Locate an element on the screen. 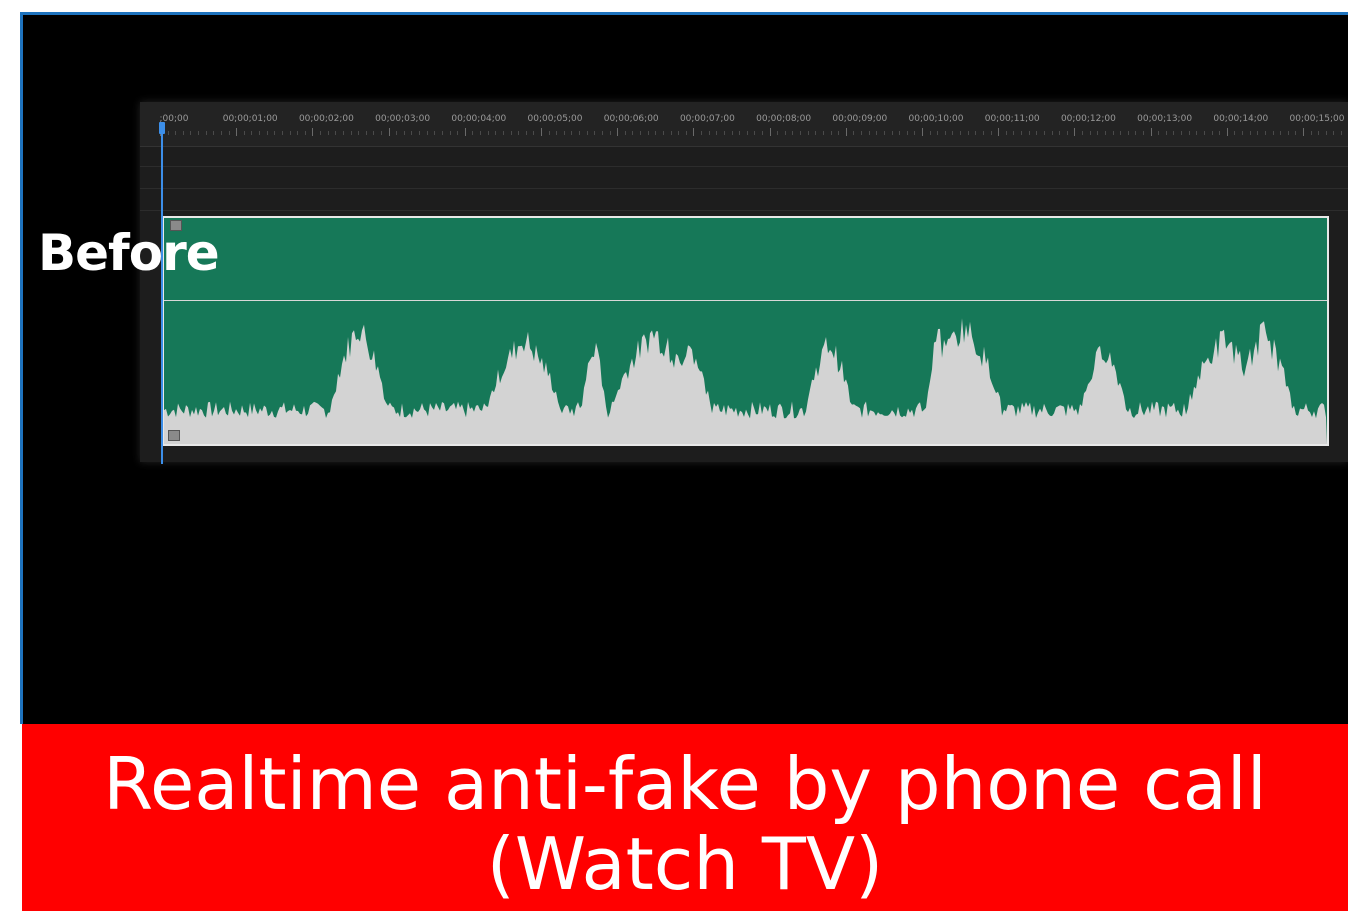 The height and width of the screenshot is (911, 1348). ruler-tick-label: 00;00;15;00 is located at coordinates (1317, 119).